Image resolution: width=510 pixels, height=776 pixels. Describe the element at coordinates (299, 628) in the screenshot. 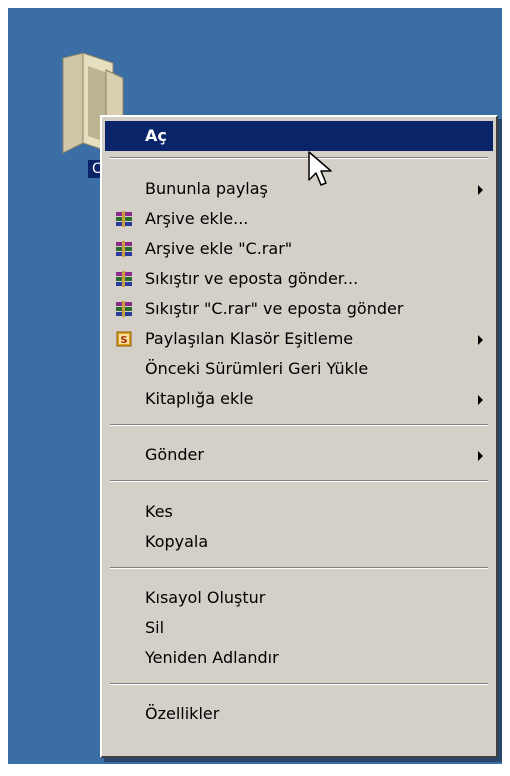

I see `menu-item-delete: Sil` at that location.